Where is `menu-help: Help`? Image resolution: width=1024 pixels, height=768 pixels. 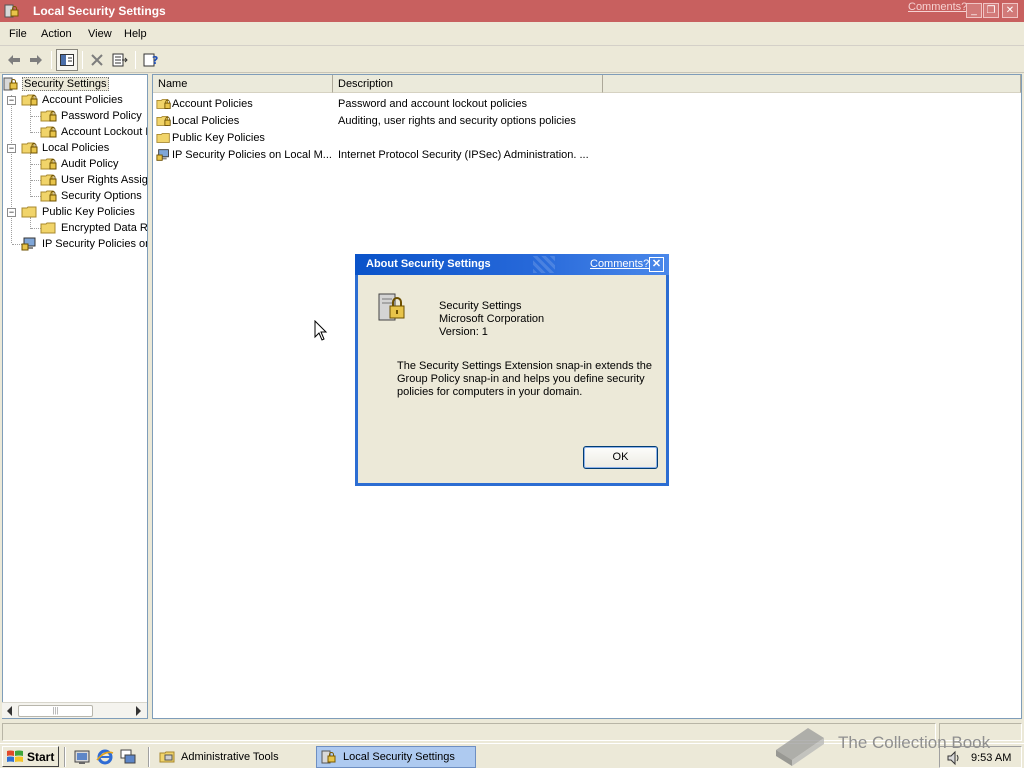
menu-help: Help is located at coordinates (135, 34).